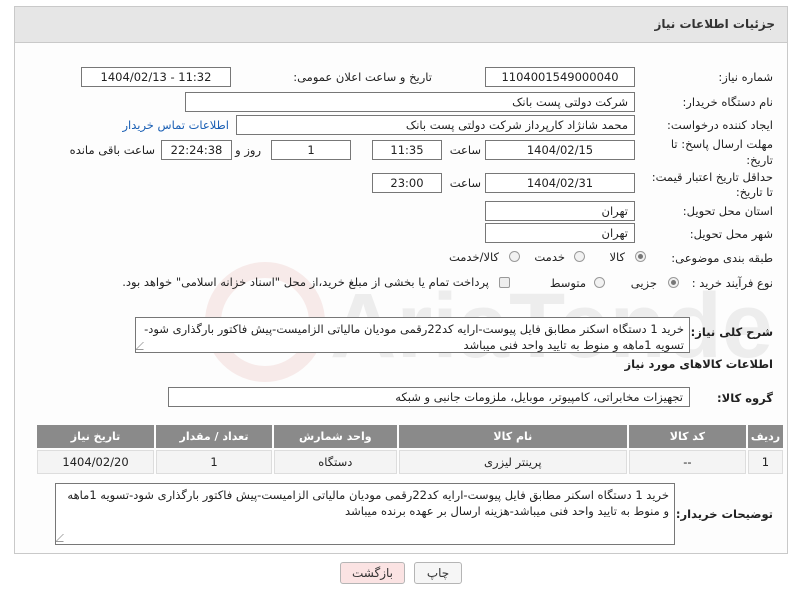  What do you see at coordinates (687, 462) in the screenshot?
I see `cell-code: --` at bounding box center [687, 462].